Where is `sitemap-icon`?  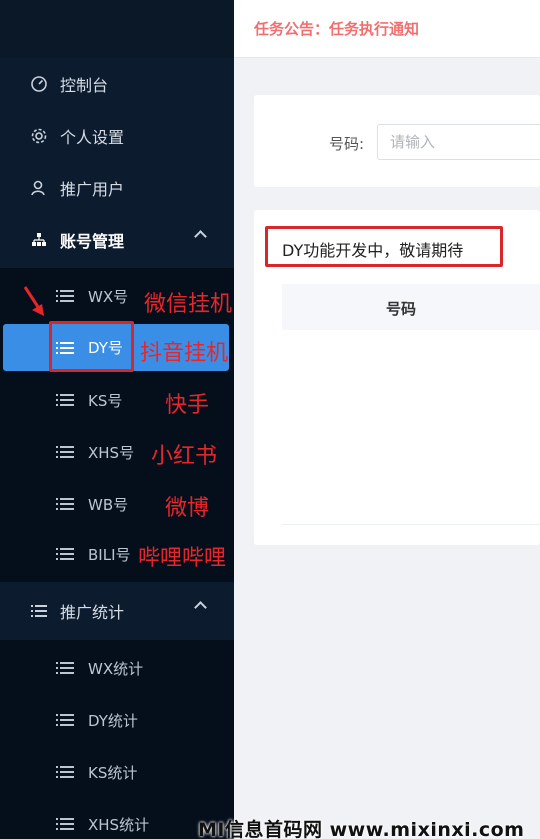 sitemap-icon is located at coordinates (39, 240).